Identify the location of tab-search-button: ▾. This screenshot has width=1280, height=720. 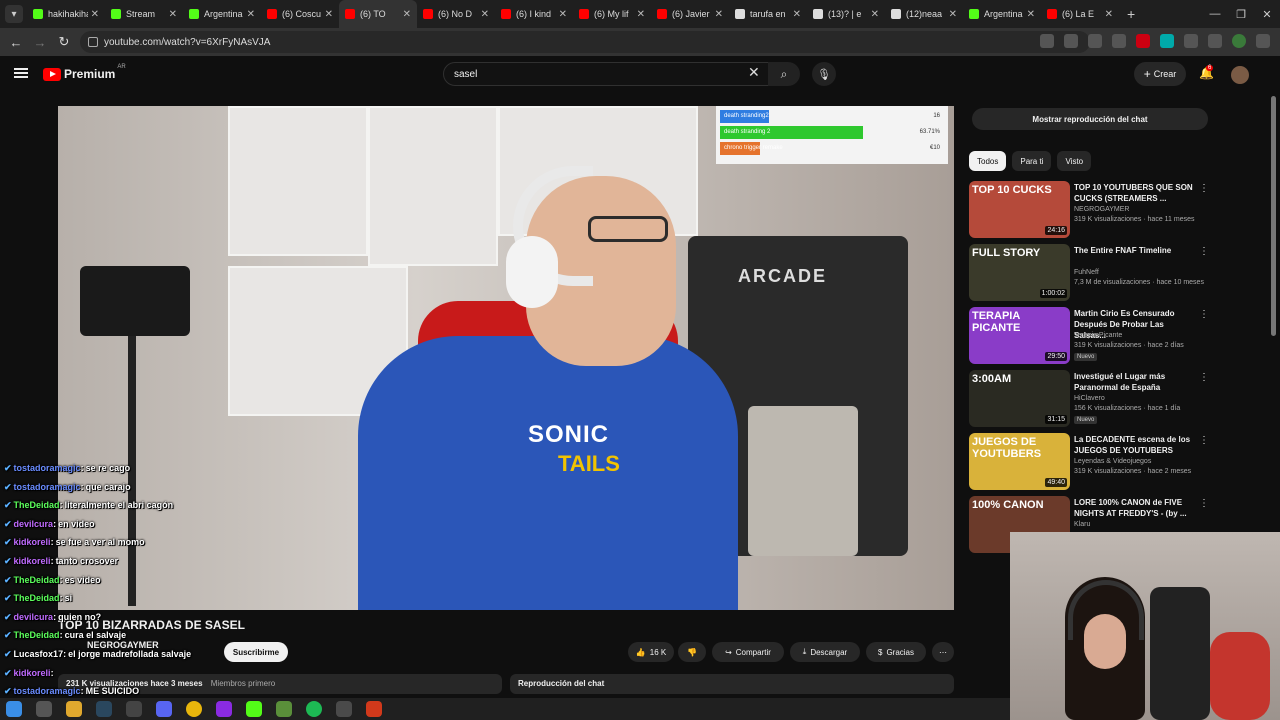
(14, 14).